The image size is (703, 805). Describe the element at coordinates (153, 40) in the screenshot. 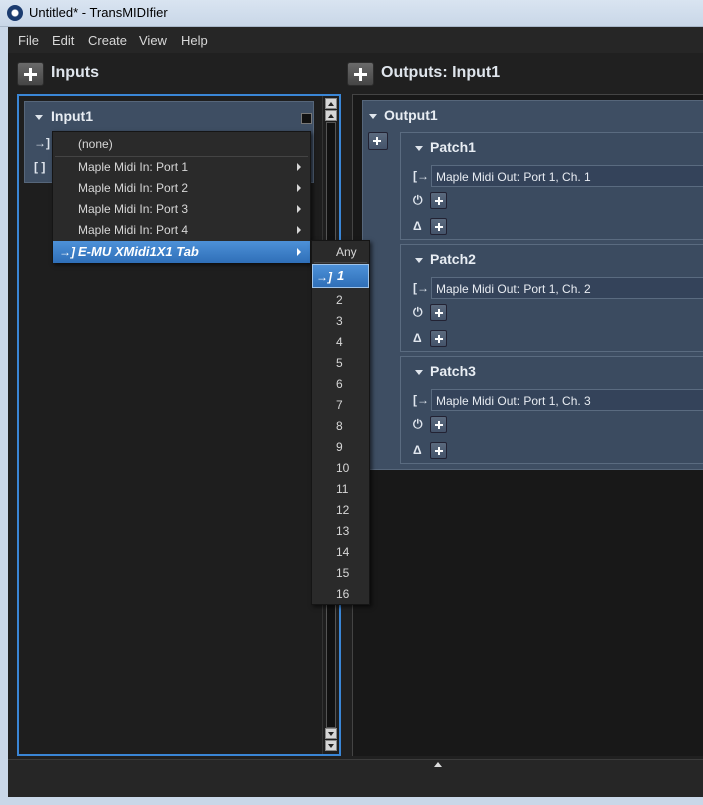

I see `menu-view: View` at that location.